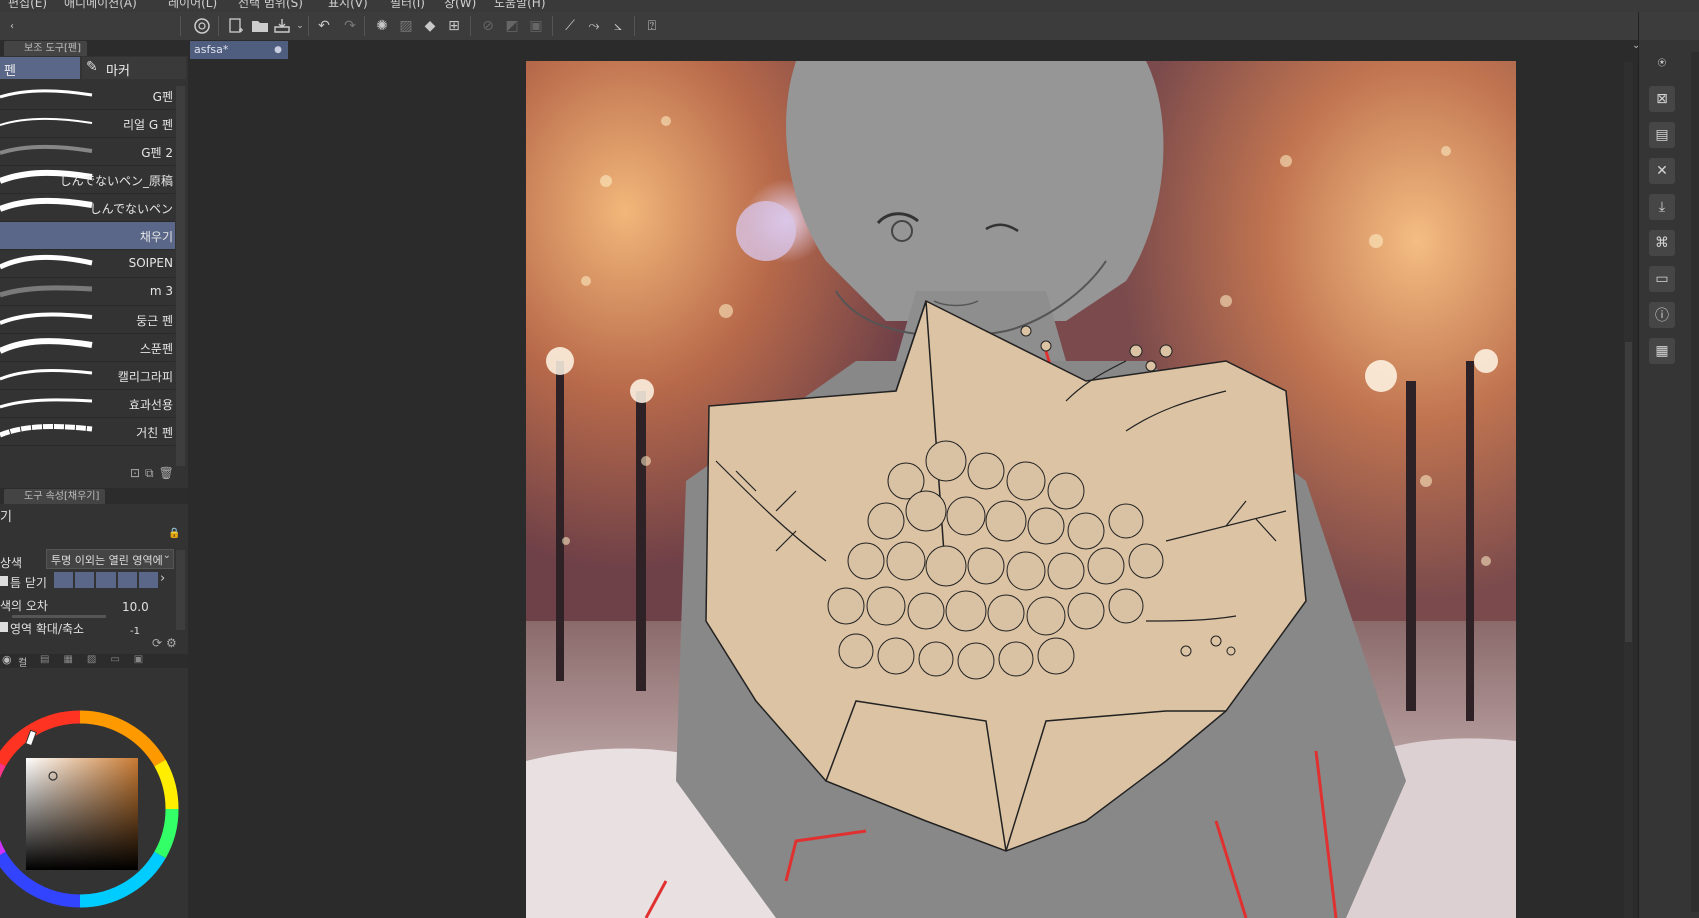  I want to click on target-select: 투명 이외는 열린 영역에 ⌄, so click(110, 559).